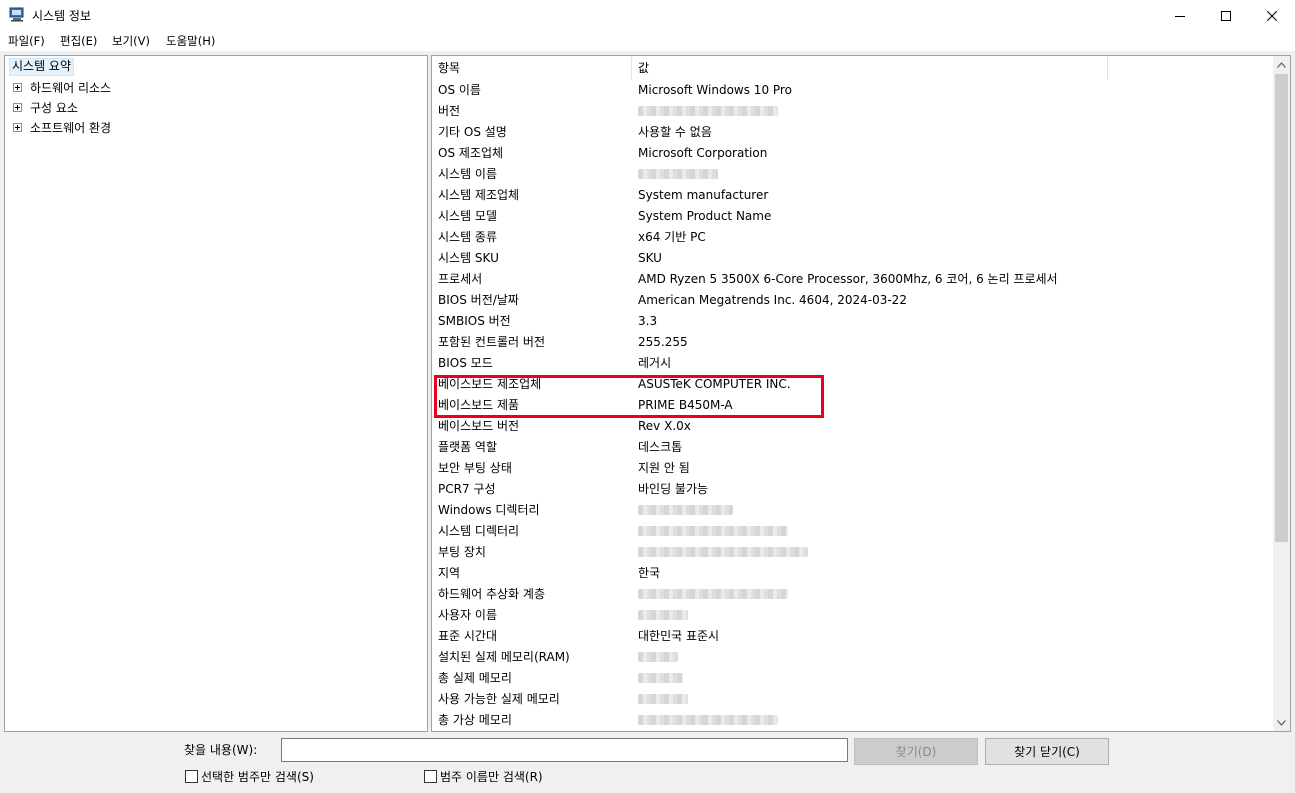  Describe the element at coordinates (852, 321) in the screenshot. I see `table-row: SMBIOS 버전 3.3` at that location.